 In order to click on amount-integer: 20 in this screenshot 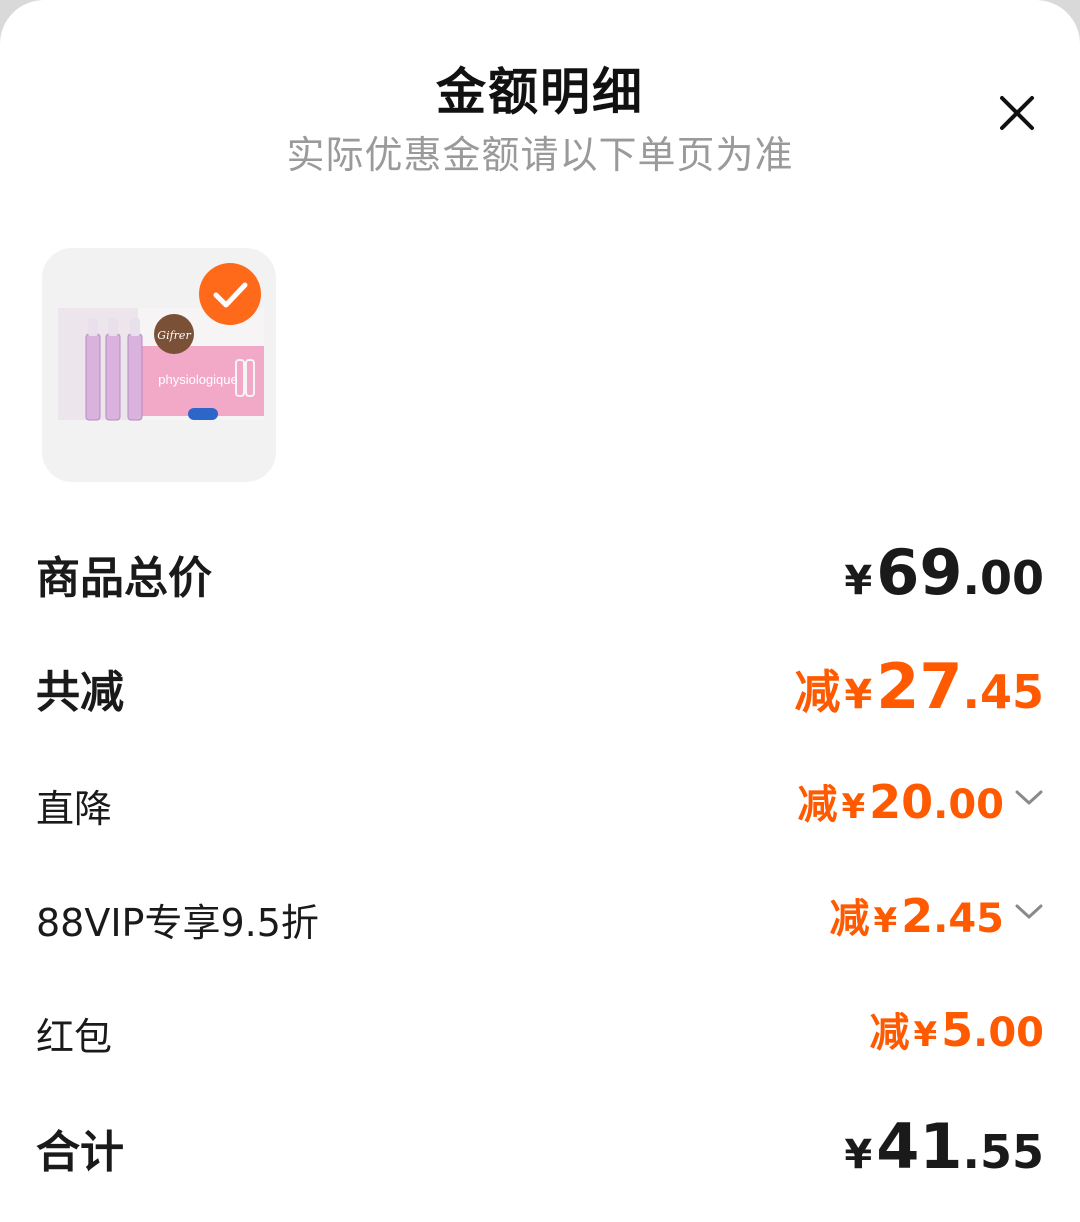, I will do `click(901, 802)`.